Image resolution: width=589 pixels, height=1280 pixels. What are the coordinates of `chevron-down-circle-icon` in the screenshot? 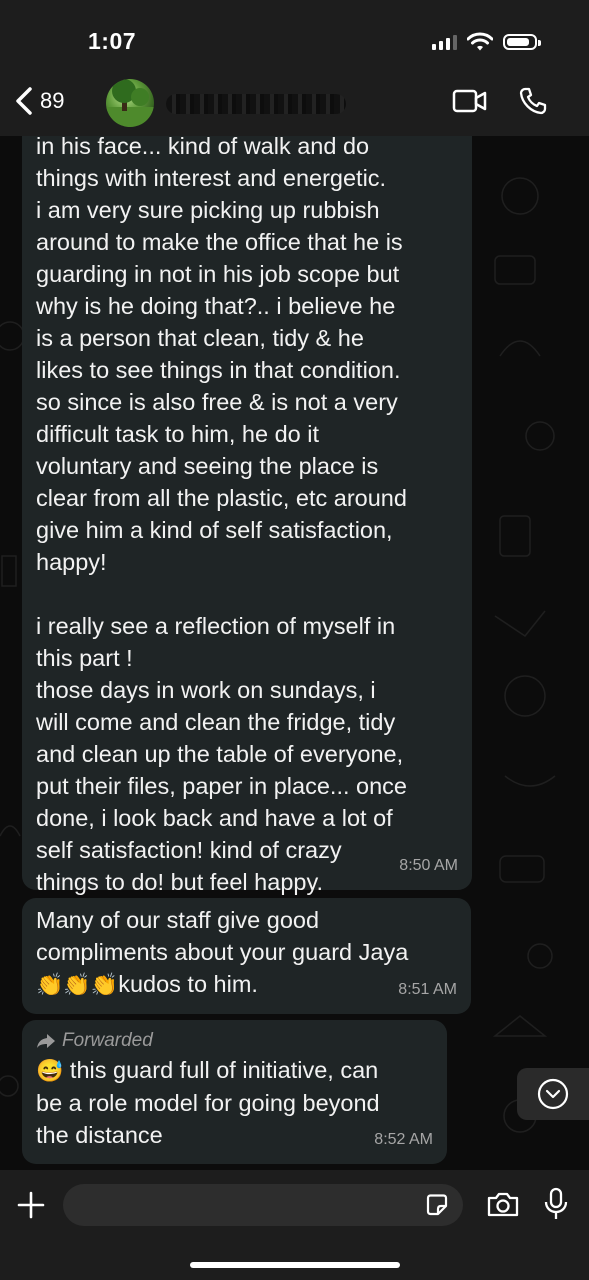 It's located at (553, 1094).